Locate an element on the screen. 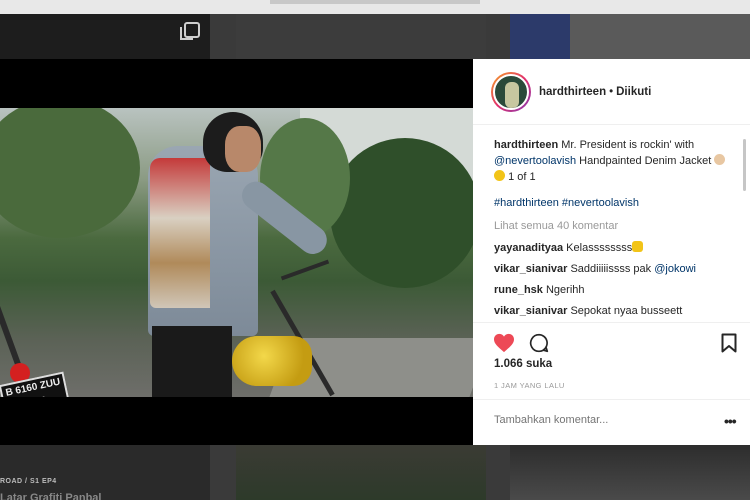 The height and width of the screenshot is (500, 750). comment-item: vikar_sianivar Saddiiiiissss pak @jokowi is located at coordinates (610, 269).